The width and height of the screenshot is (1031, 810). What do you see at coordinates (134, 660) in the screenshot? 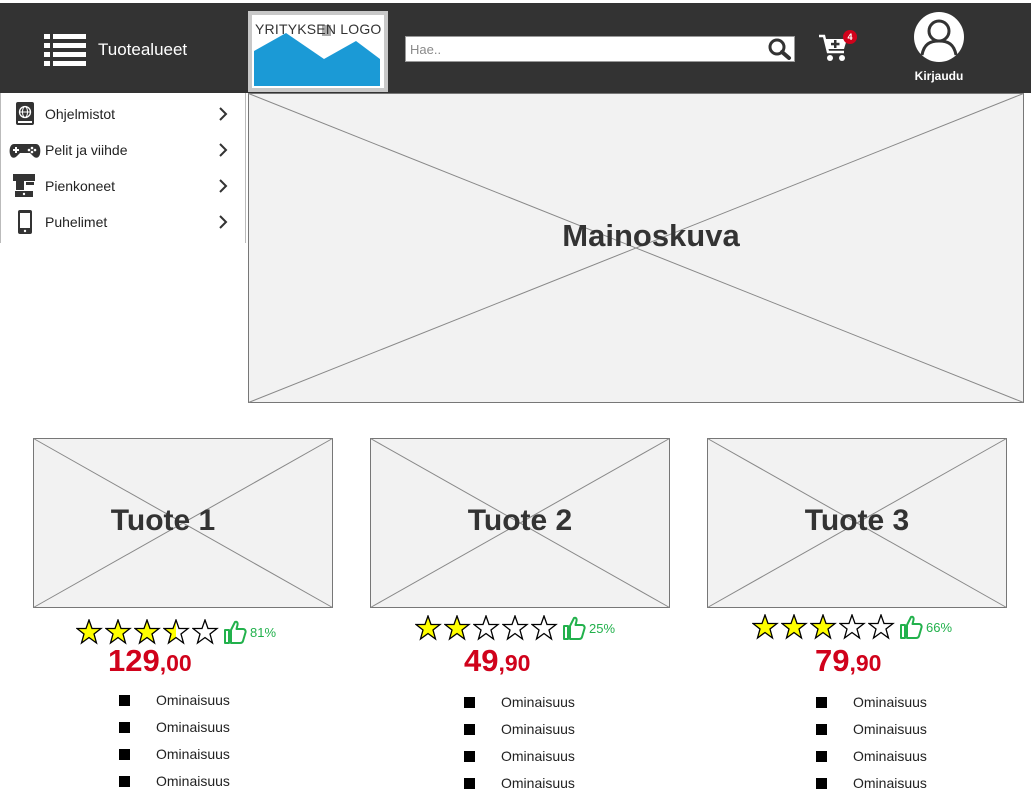
I see `price-integer: 129` at bounding box center [134, 660].